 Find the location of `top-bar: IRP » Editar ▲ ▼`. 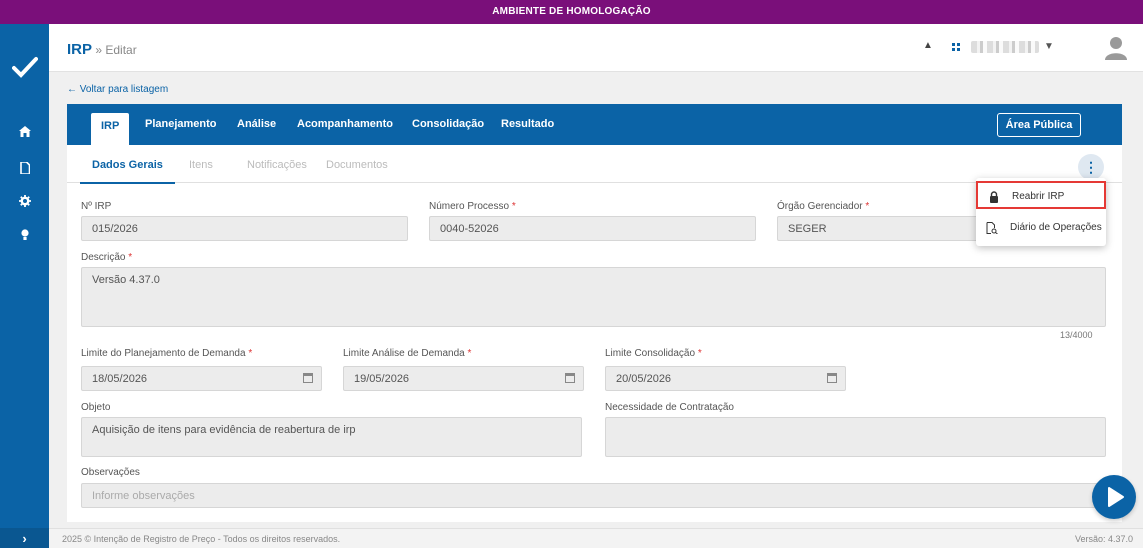

top-bar: IRP » Editar ▲ ▼ is located at coordinates (596, 48).